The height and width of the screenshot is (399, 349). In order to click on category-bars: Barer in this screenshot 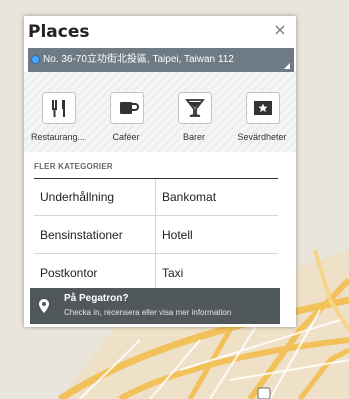, I will do `click(194, 115)`.